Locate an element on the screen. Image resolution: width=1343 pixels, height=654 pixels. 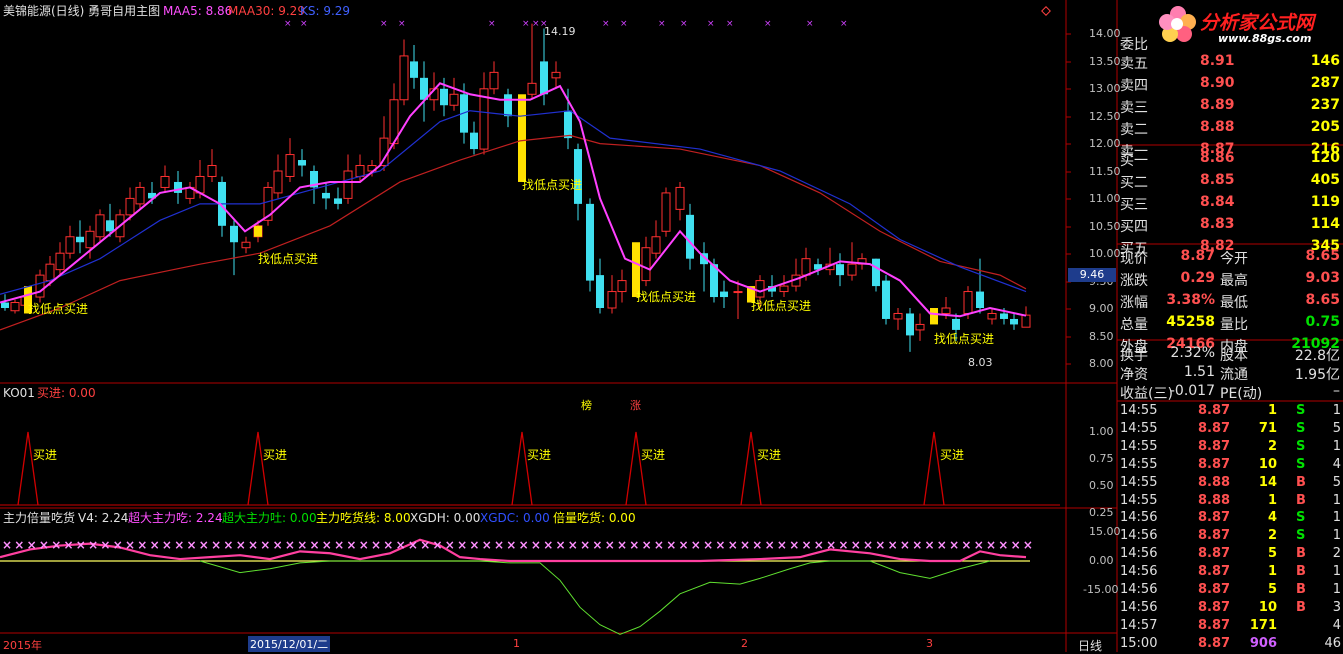
price-tick-label: 14.00 is located at coordinates (1105, 33).